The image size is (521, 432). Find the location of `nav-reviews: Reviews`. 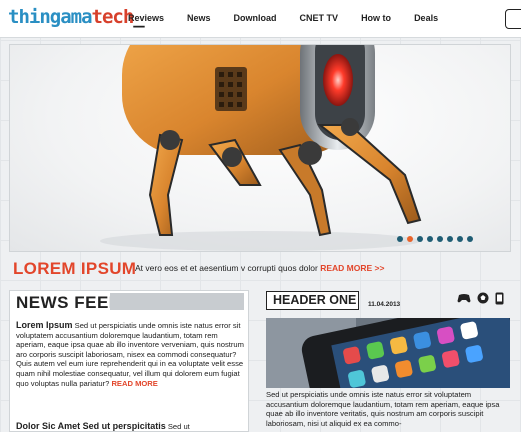

nav-reviews: Reviews is located at coordinates (146, 18).